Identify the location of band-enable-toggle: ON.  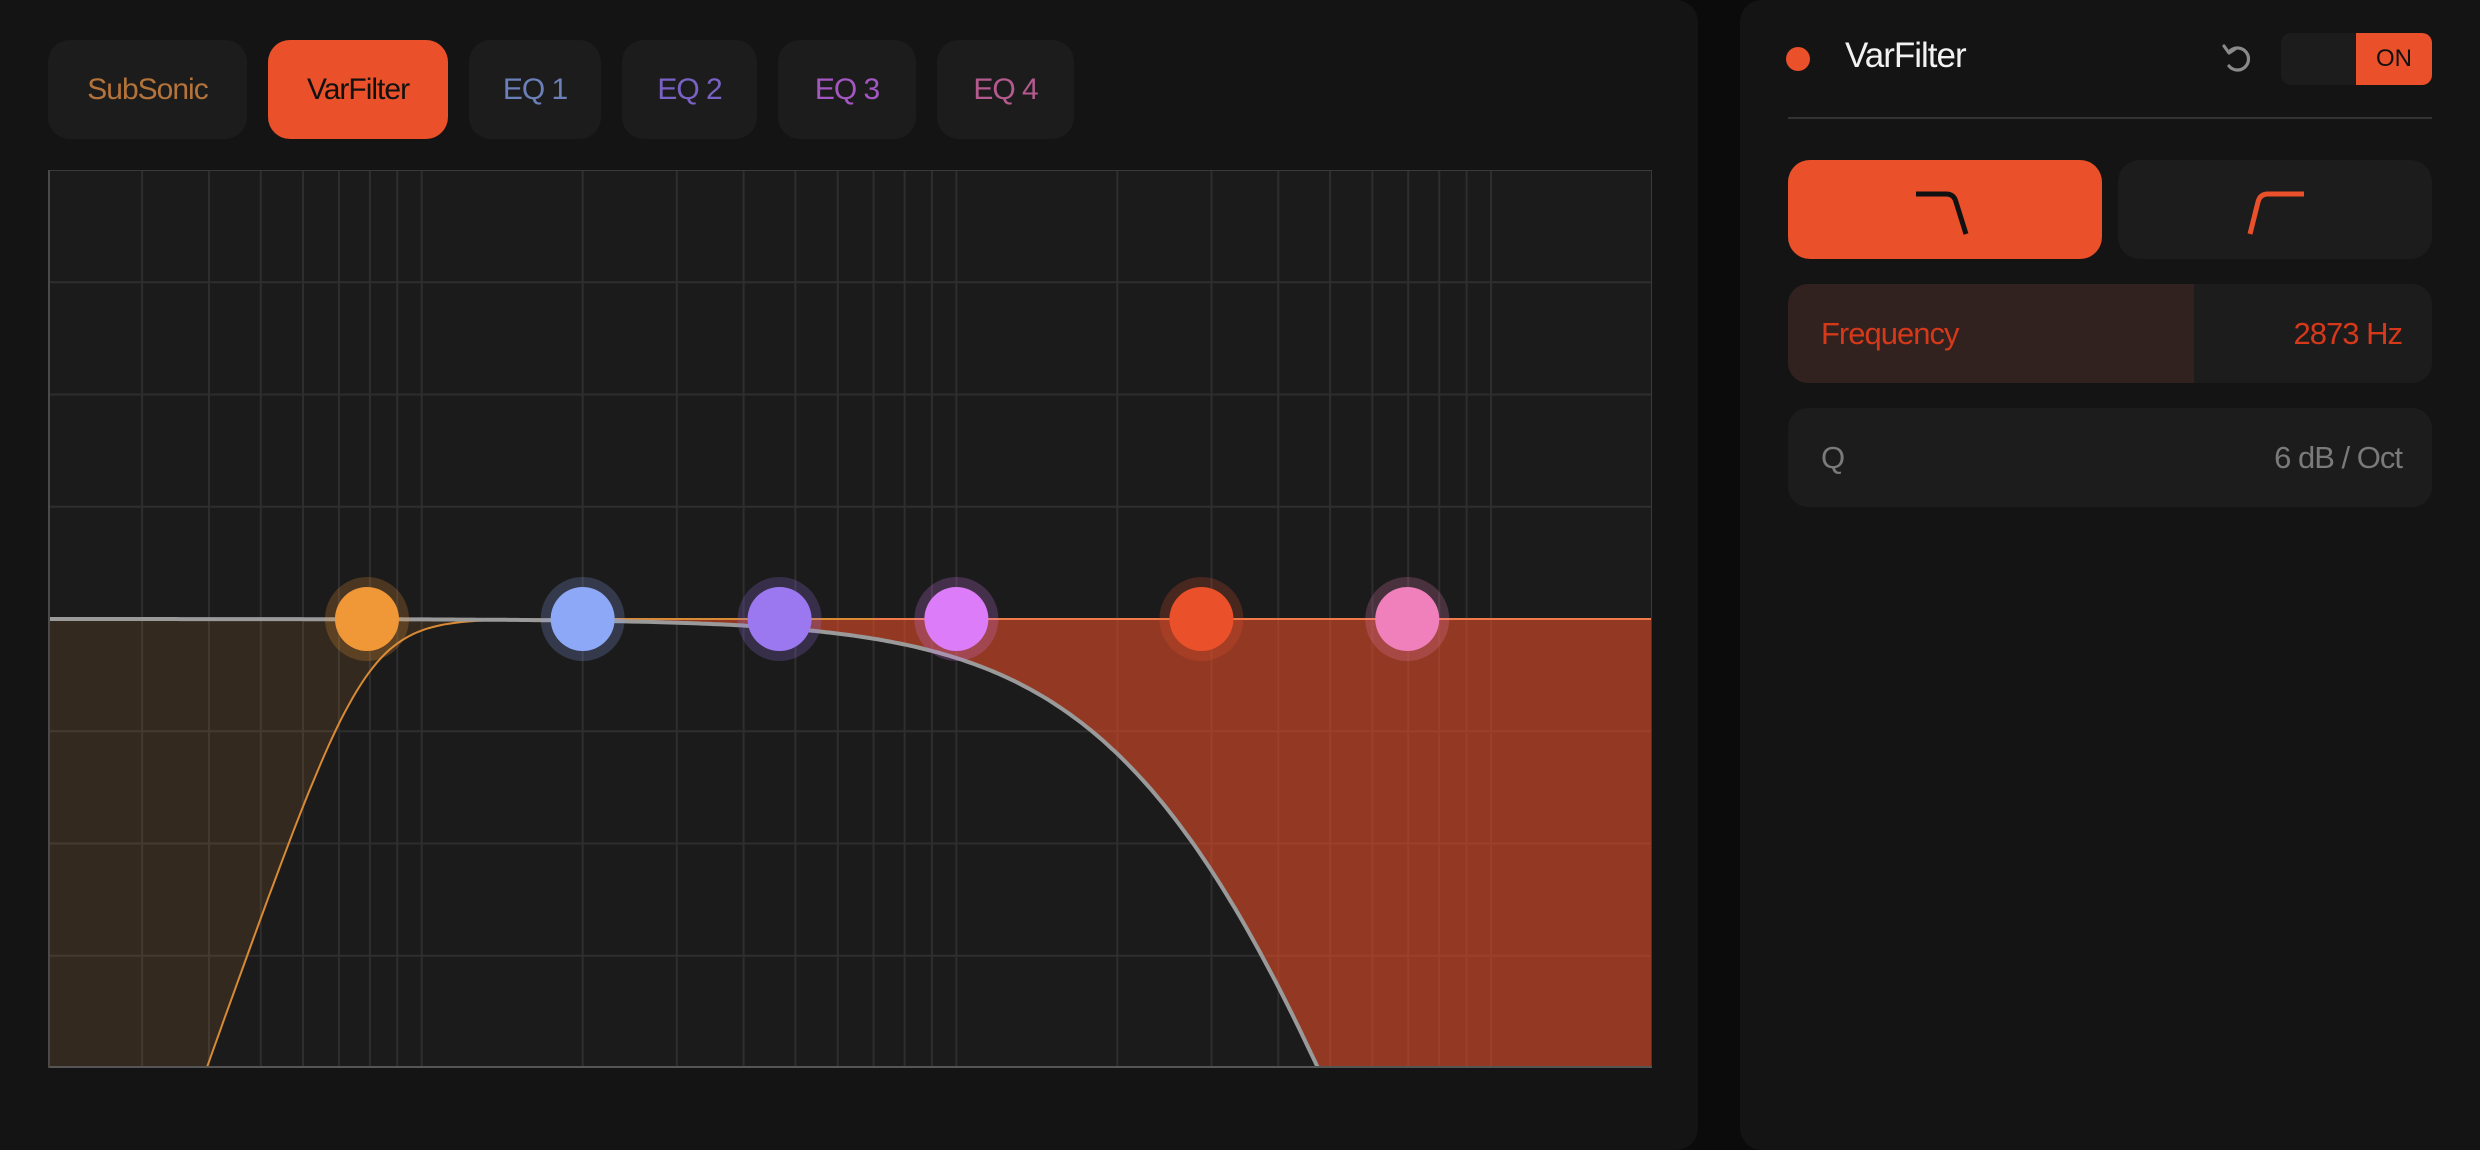
(2356, 59).